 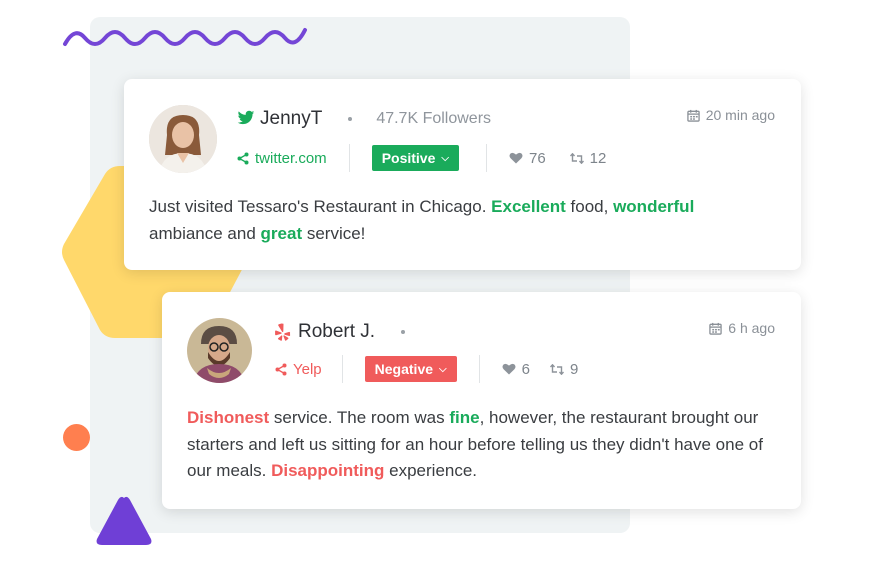 What do you see at coordinates (408, 158) in the screenshot?
I see `sentiment-label: Positive` at bounding box center [408, 158].